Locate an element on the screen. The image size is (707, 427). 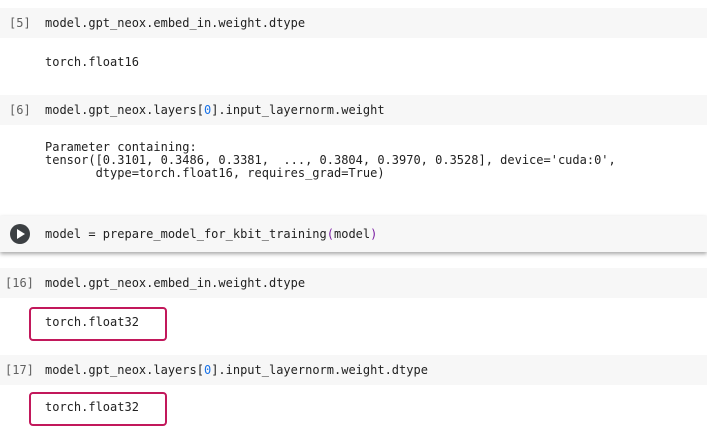
cell-output: torch.float16 is located at coordinates (92, 62).